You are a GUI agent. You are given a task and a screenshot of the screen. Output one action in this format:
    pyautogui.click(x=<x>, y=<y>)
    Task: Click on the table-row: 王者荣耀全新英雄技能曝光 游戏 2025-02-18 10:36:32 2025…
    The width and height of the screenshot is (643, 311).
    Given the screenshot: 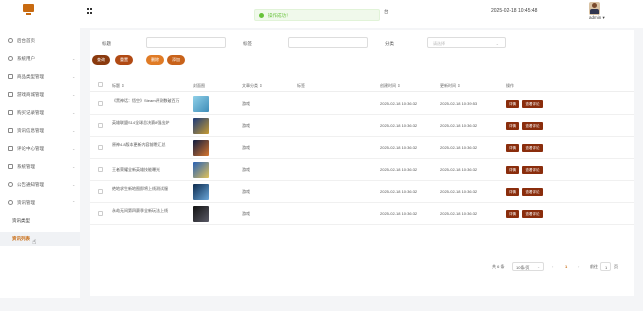 What is the action you would take?
    pyautogui.click(x=362, y=170)
    